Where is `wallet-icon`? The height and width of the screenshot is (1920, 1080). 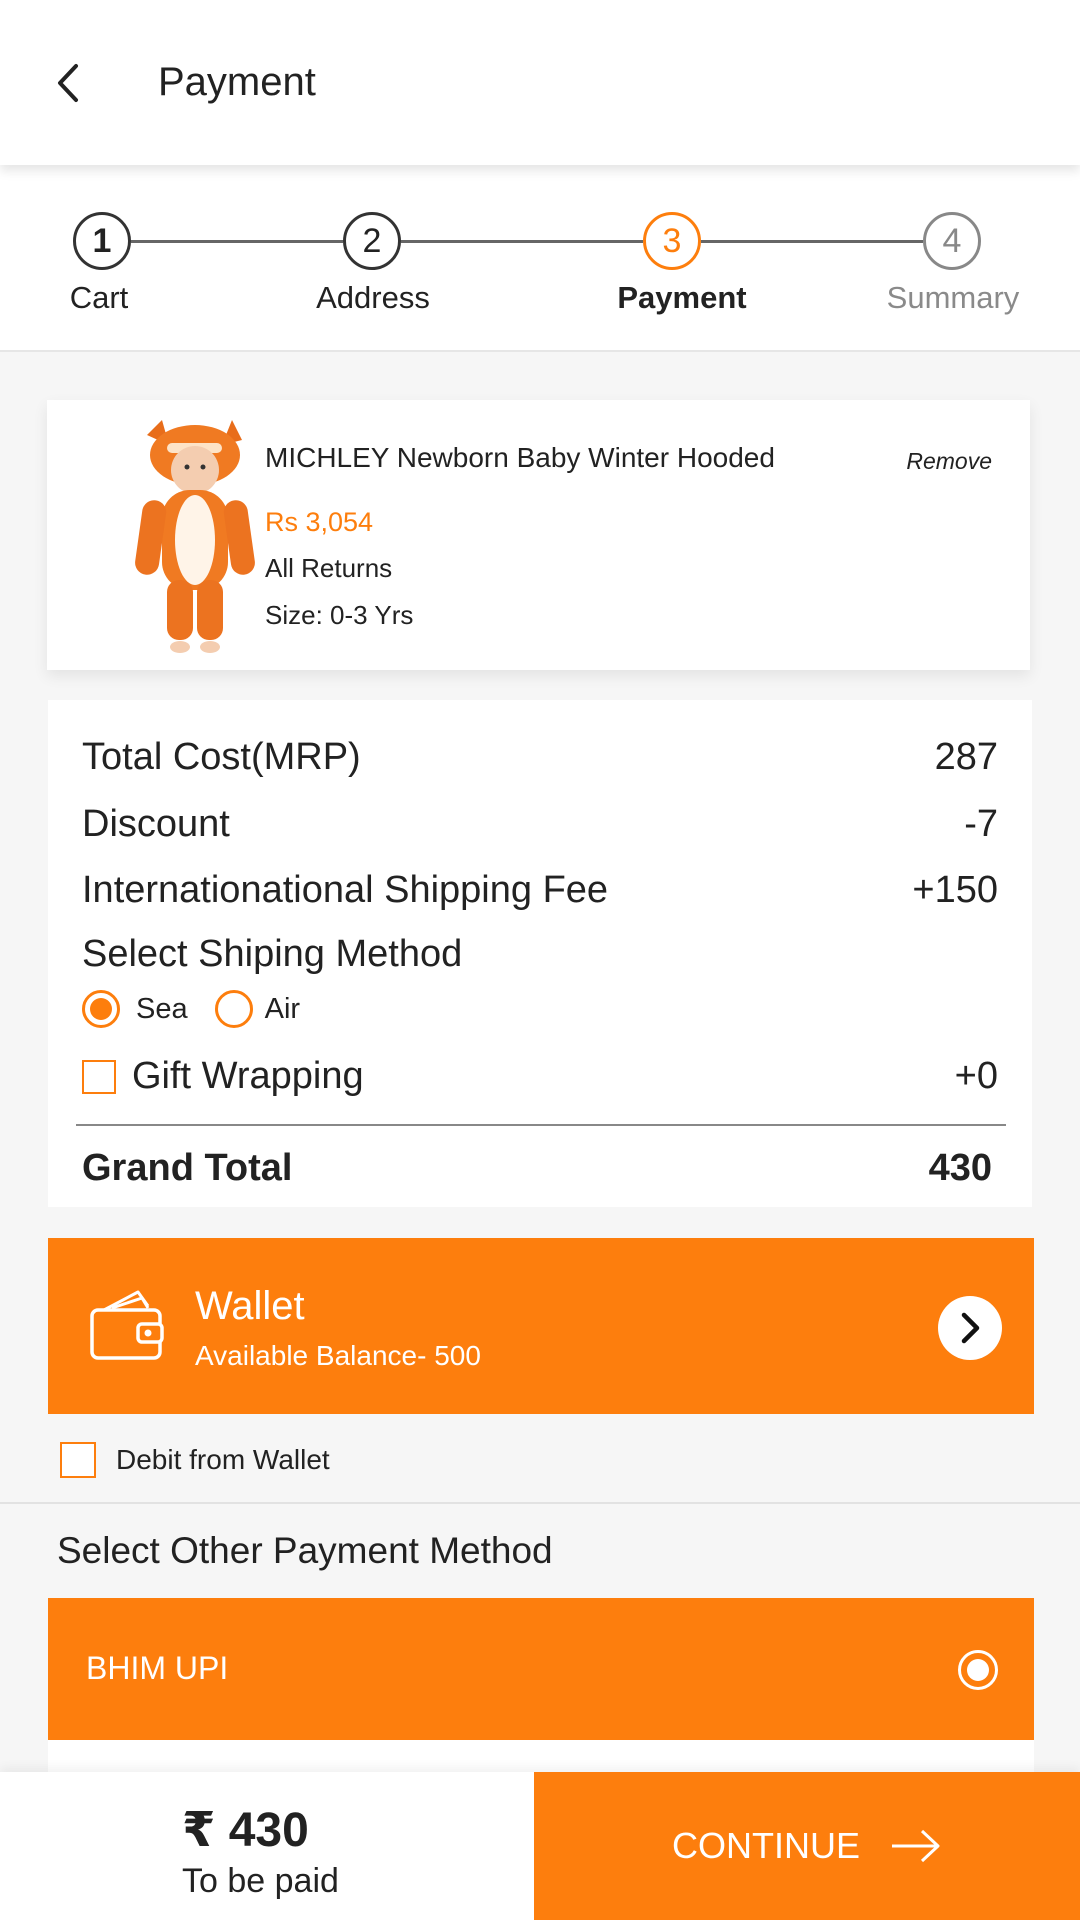
wallet-icon is located at coordinates (127, 1325).